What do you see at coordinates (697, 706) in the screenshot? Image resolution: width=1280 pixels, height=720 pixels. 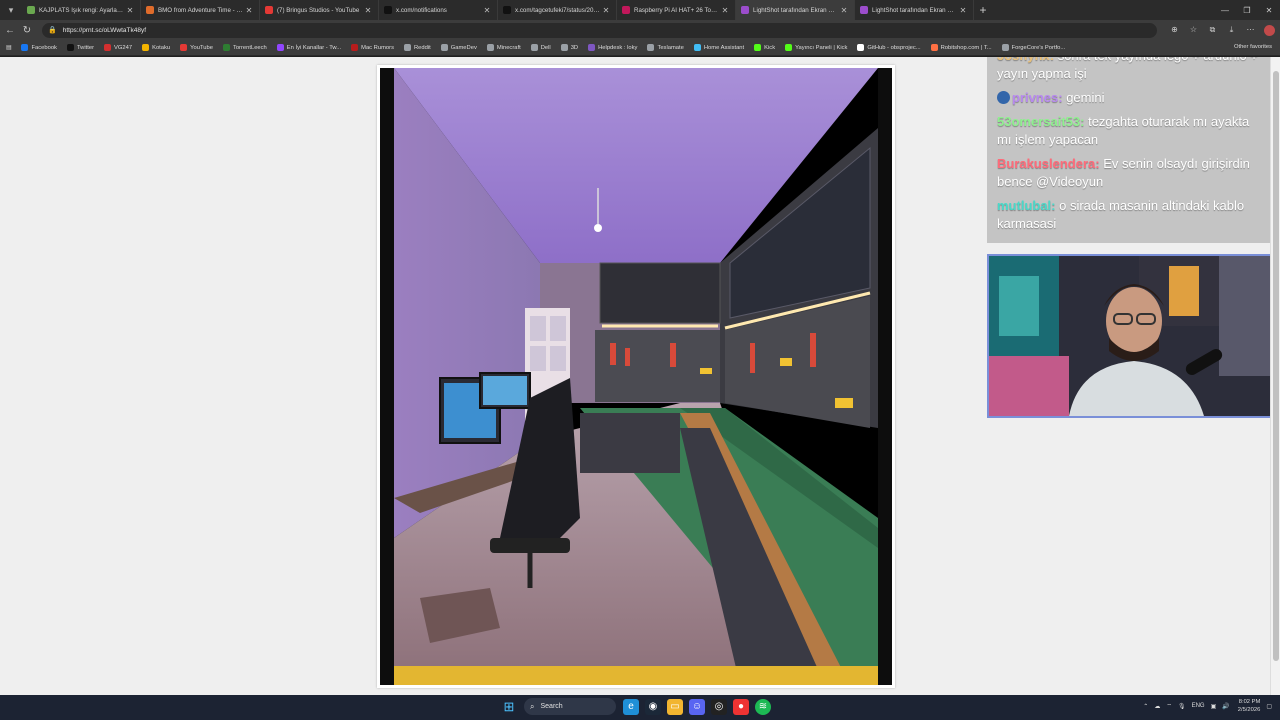 I see `discord-icon: ☺` at bounding box center [697, 706].